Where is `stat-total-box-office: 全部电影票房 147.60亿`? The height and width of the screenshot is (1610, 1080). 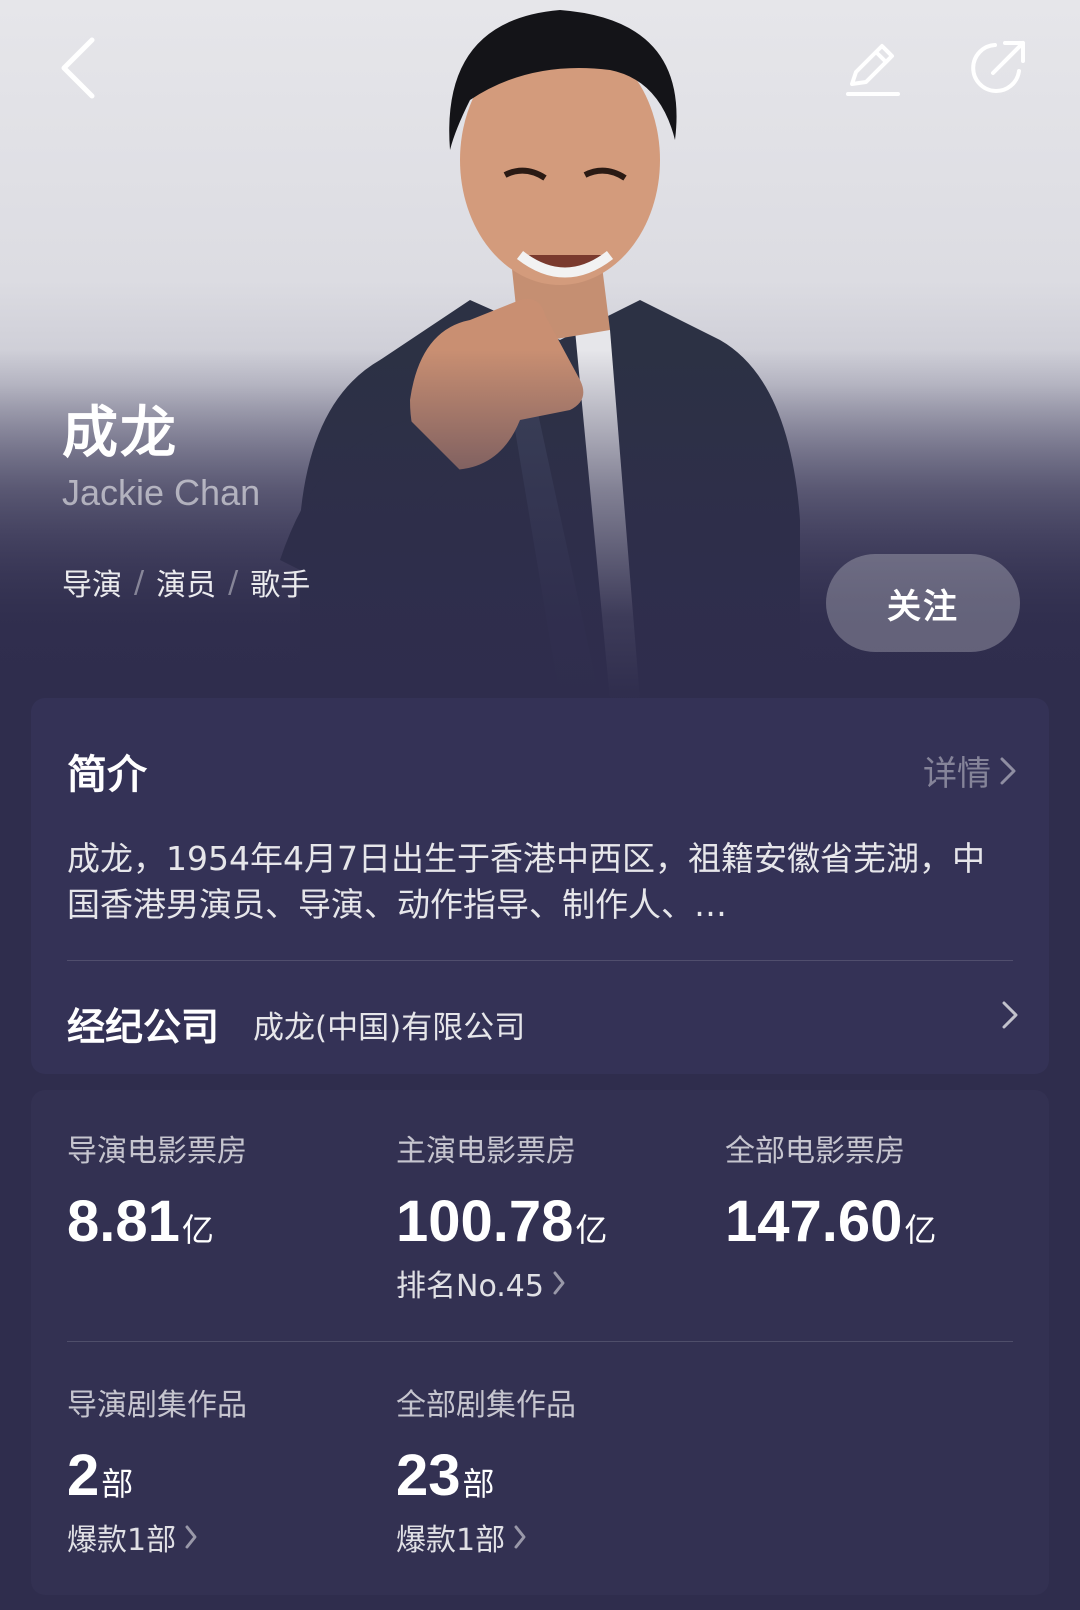
stat-total-box-office: 全部电影票房 147.60亿 is located at coordinates (830, 1190).